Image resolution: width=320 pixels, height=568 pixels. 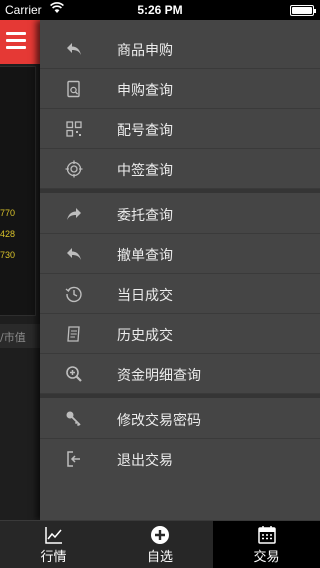 What do you see at coordinates (145, 336) in the screenshot?
I see `menu-item-label: 历史成交` at bounding box center [145, 336].